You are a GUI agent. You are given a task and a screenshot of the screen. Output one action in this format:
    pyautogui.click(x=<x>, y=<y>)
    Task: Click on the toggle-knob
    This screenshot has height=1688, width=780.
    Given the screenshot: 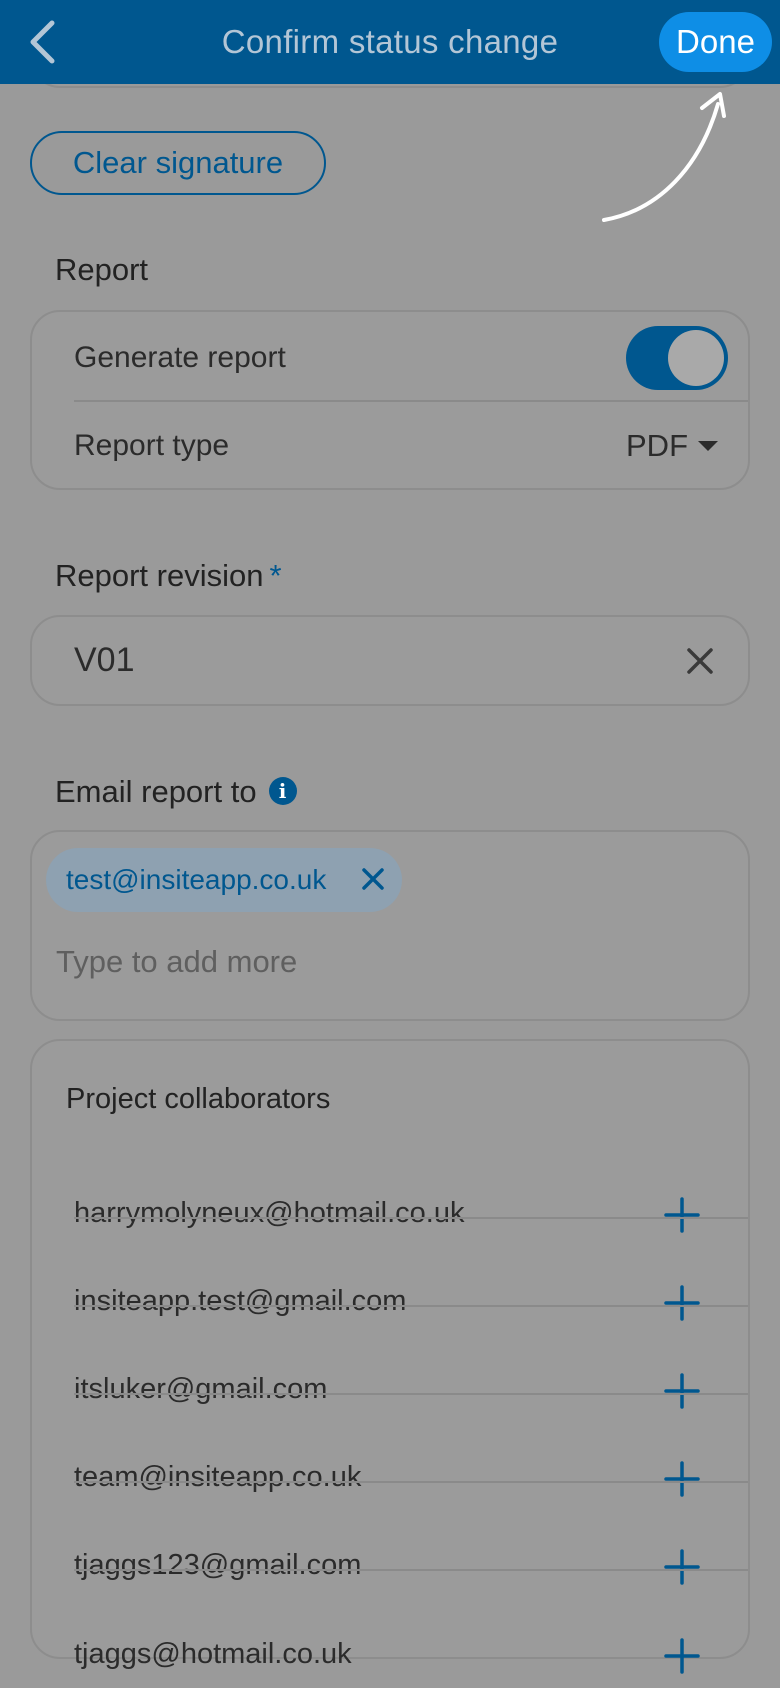 What is the action you would take?
    pyautogui.click(x=696, y=358)
    